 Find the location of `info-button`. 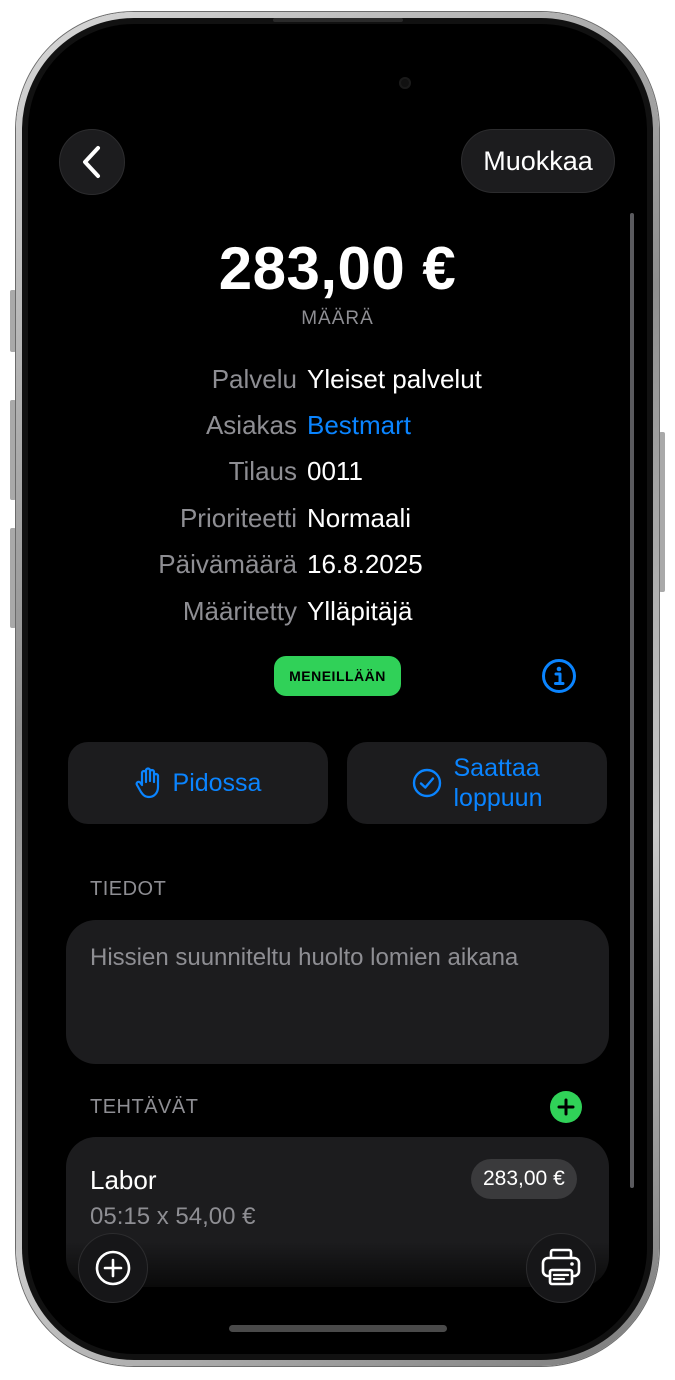

info-button is located at coordinates (559, 676).